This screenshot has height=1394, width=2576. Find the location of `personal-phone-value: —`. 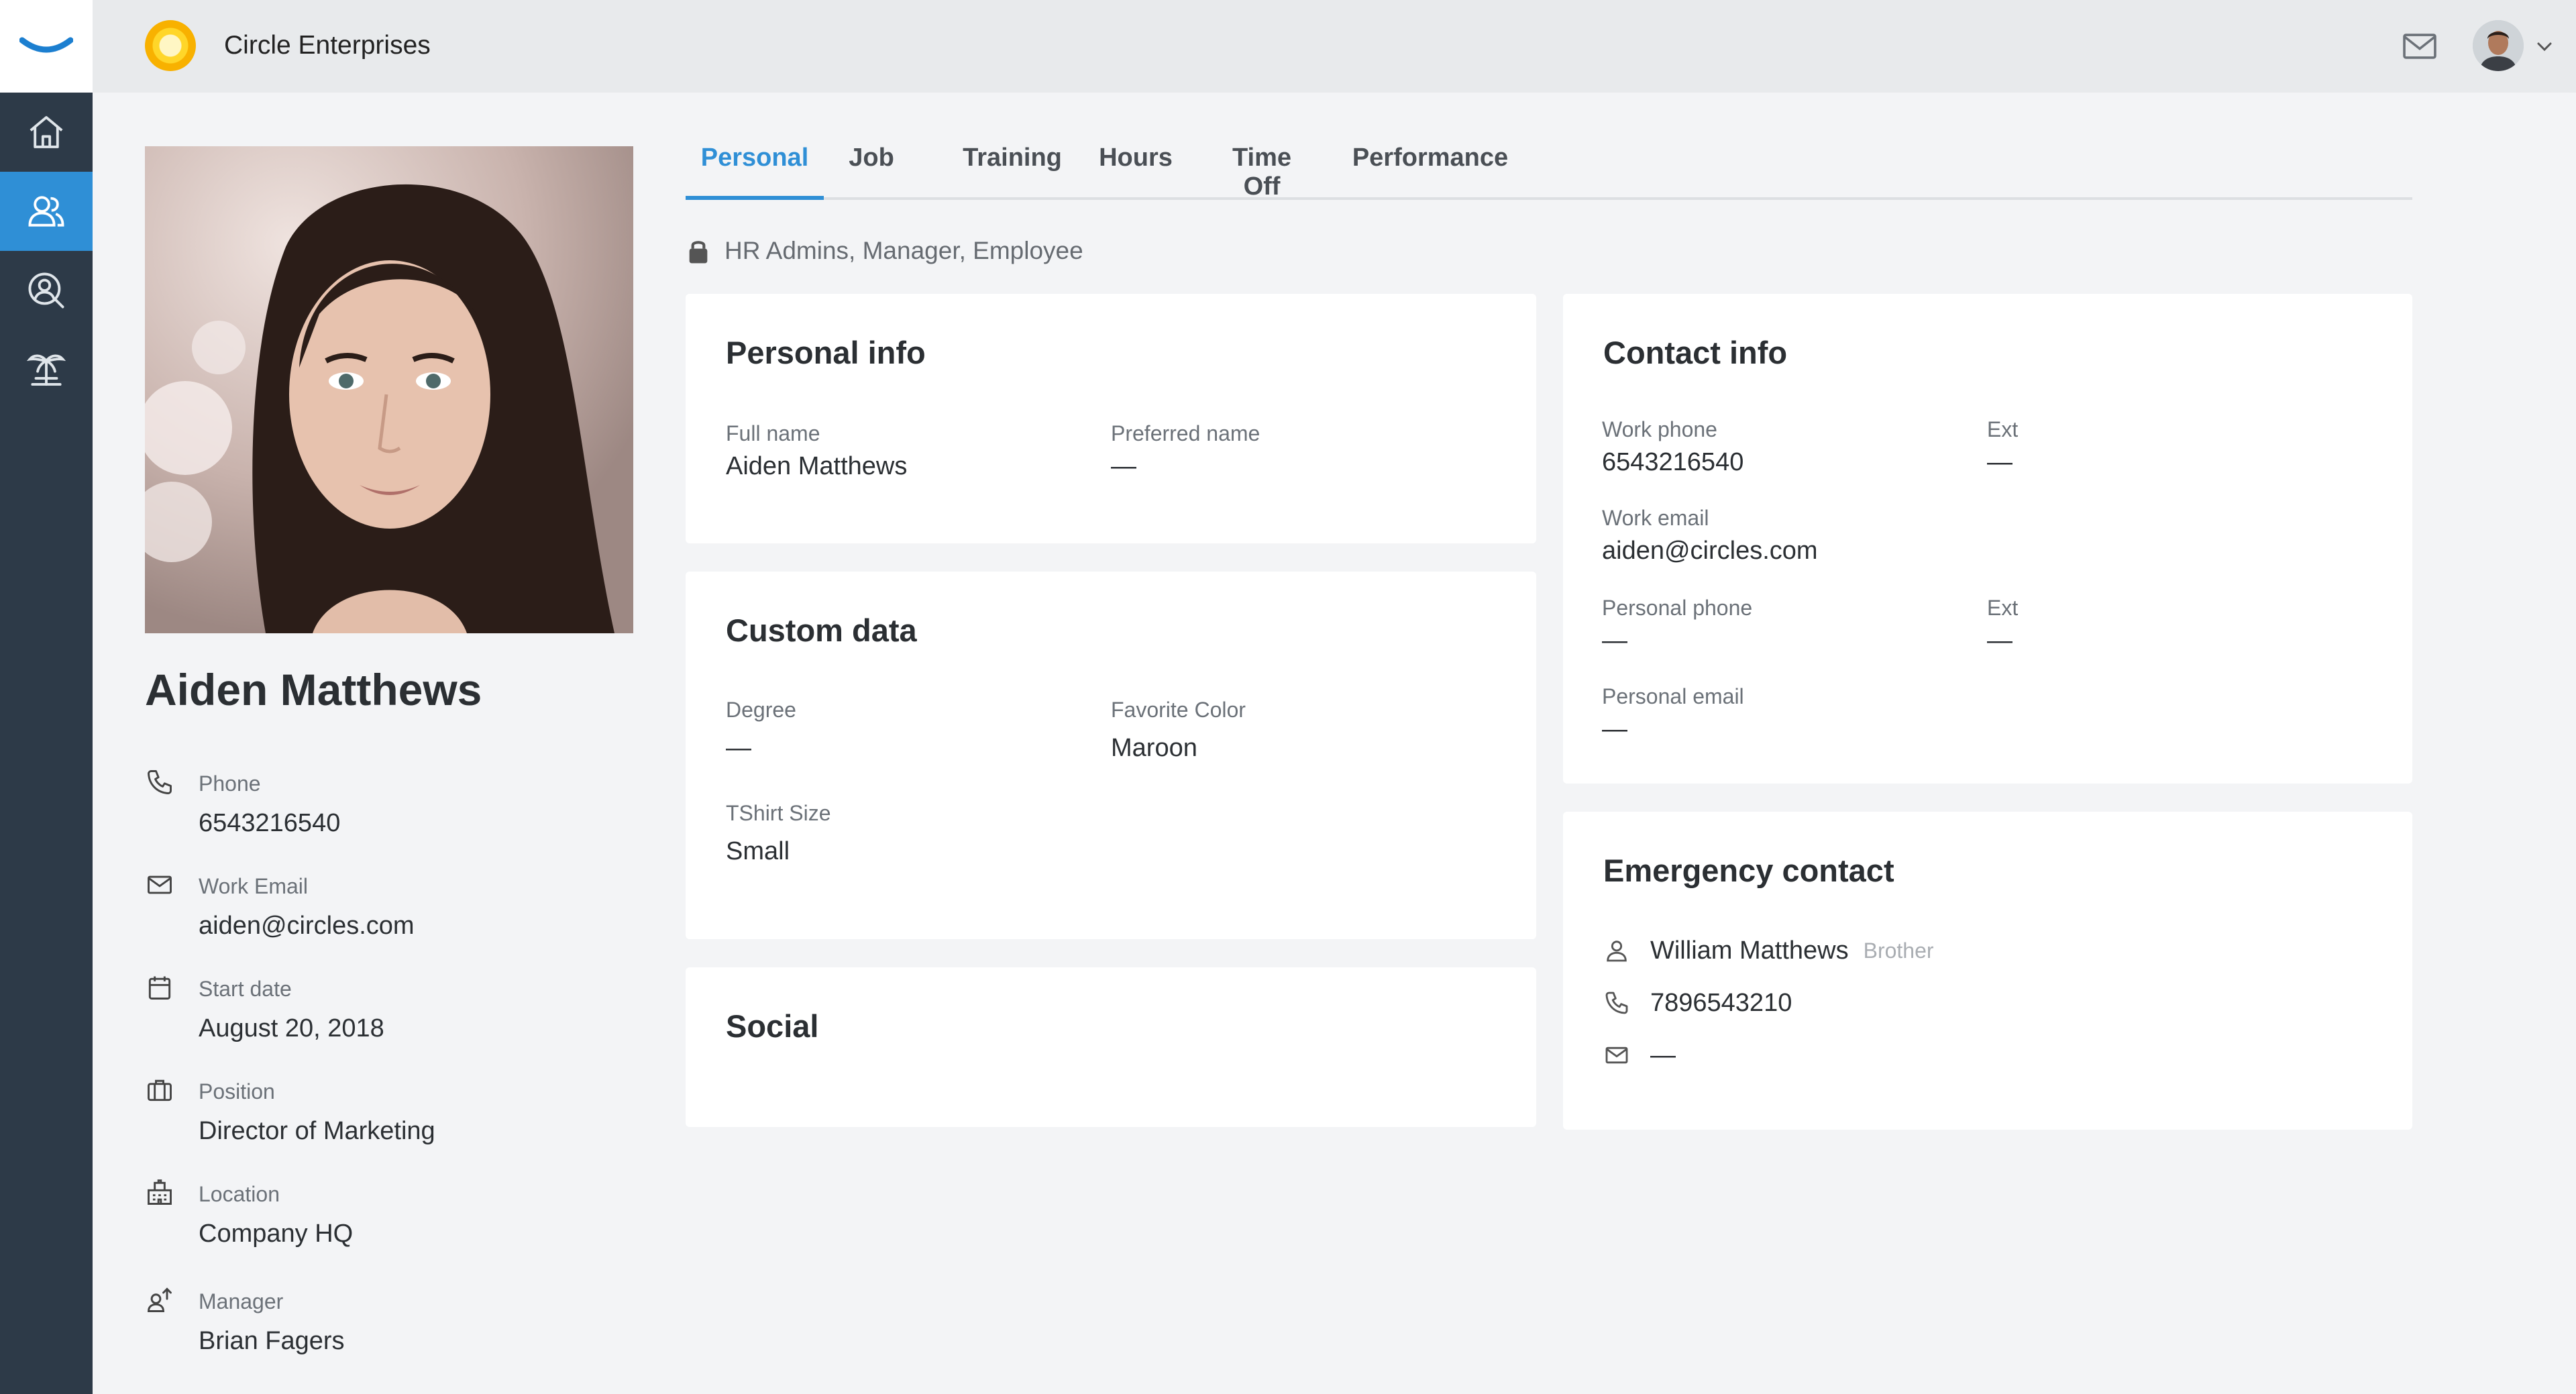

personal-phone-value: — is located at coordinates (1614, 641).